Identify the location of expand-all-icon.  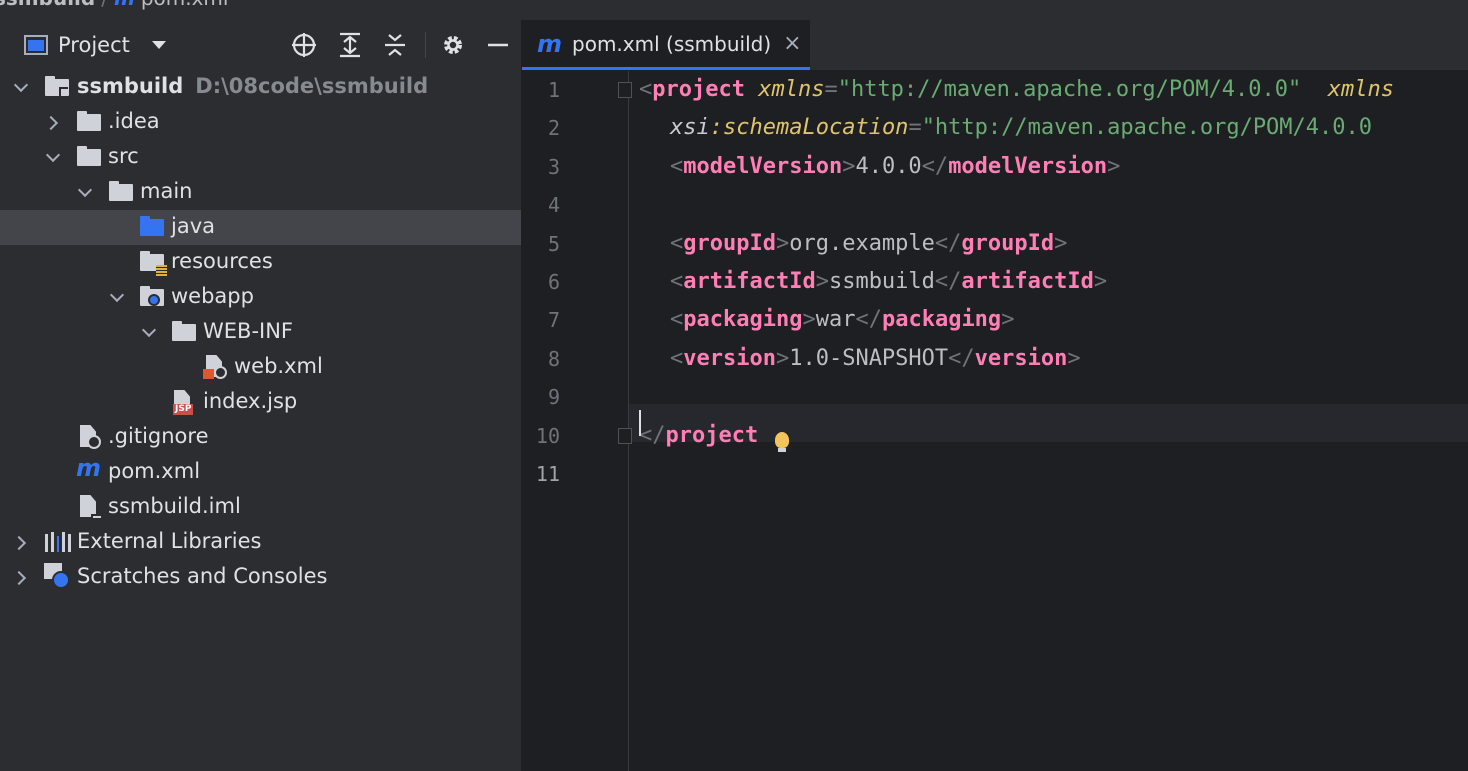
(350, 45).